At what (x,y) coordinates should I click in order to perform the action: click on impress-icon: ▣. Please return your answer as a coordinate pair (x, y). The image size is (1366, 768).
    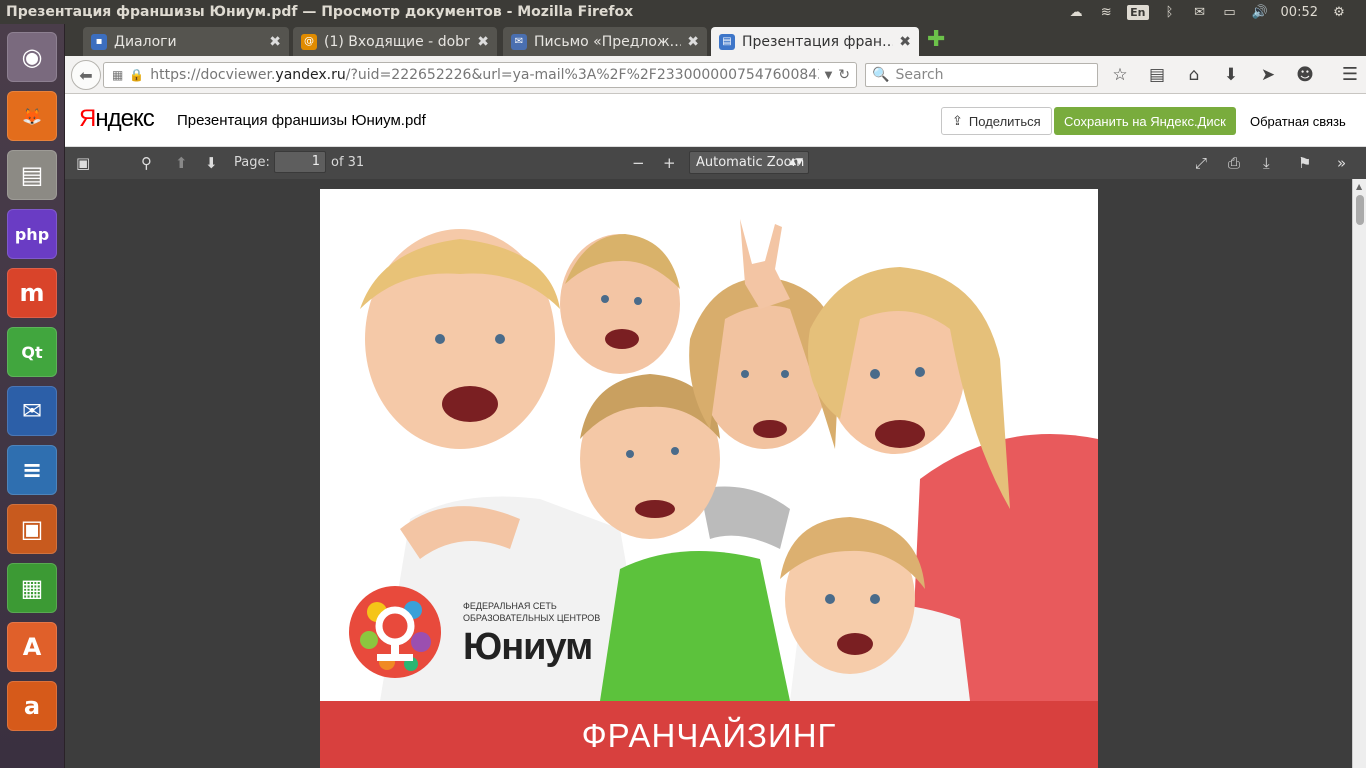
    Looking at the image, I should click on (32, 529).